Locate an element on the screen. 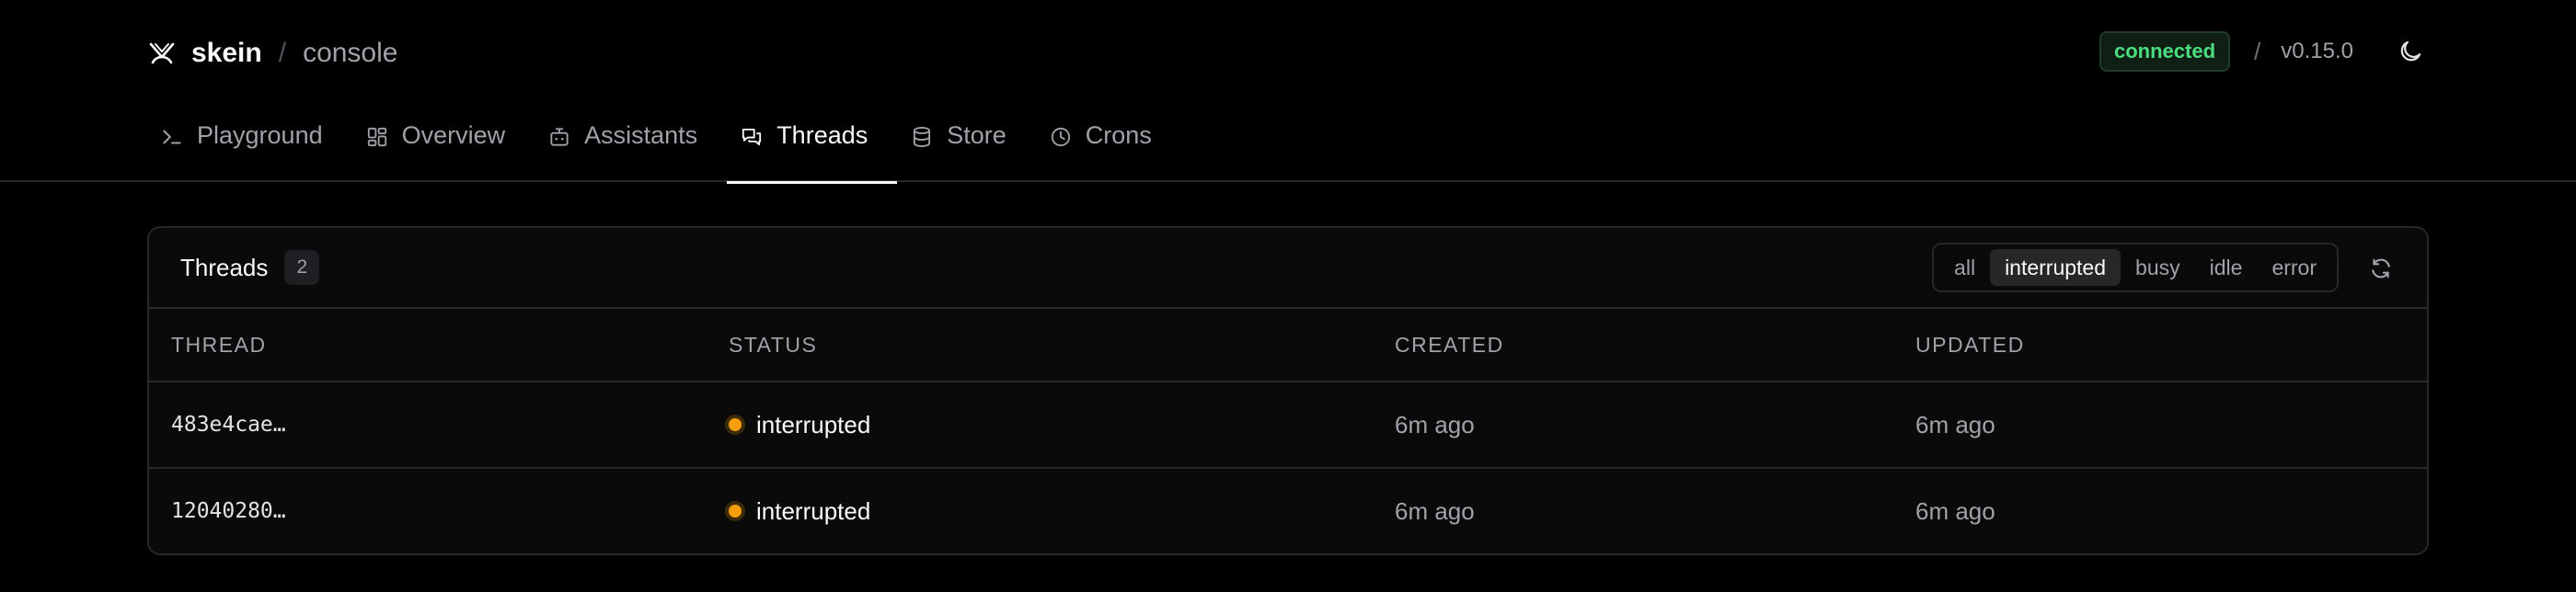 The image size is (2576, 592). tab-label: Crons is located at coordinates (1118, 135).